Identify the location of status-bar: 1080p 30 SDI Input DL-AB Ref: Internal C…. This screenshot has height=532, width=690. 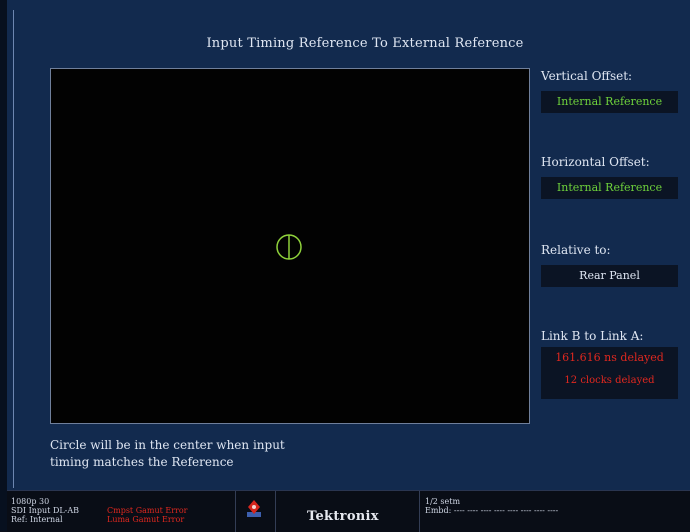
(348, 511).